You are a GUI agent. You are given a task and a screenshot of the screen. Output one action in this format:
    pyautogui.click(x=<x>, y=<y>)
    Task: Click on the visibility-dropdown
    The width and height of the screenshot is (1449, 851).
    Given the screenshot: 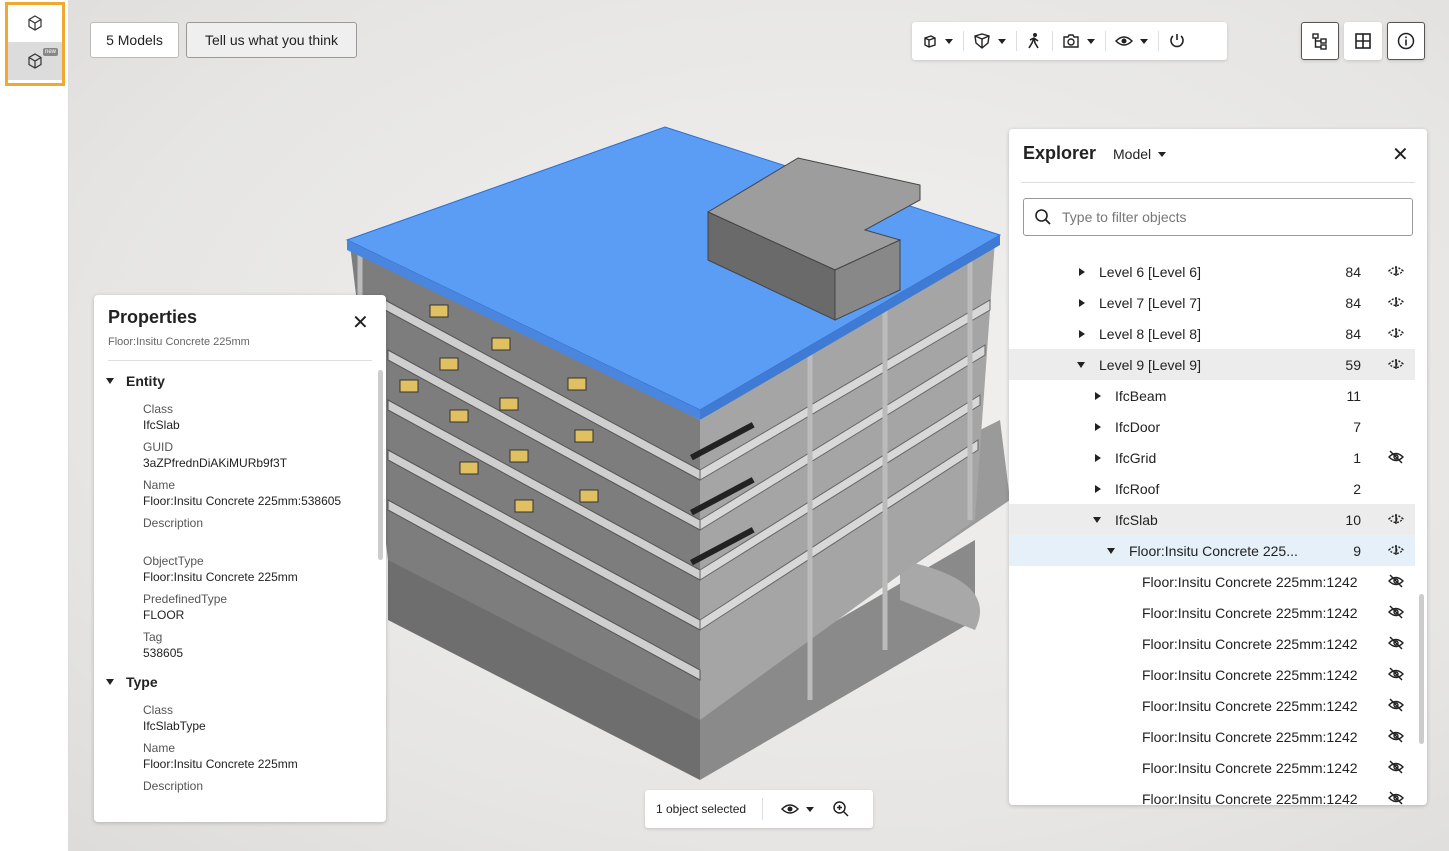 What is the action you would take?
    pyautogui.click(x=1131, y=41)
    